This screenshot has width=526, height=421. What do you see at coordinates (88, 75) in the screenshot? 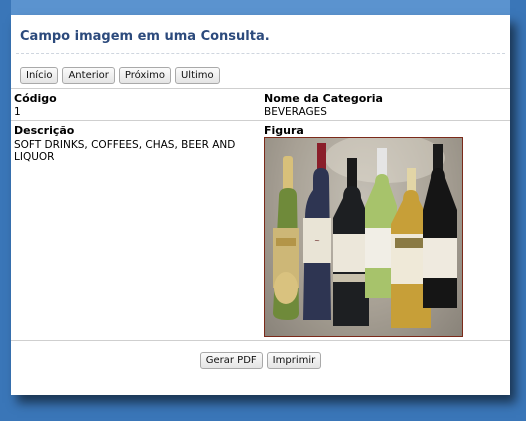
I see `previous-record-button: Anterior` at bounding box center [88, 75].